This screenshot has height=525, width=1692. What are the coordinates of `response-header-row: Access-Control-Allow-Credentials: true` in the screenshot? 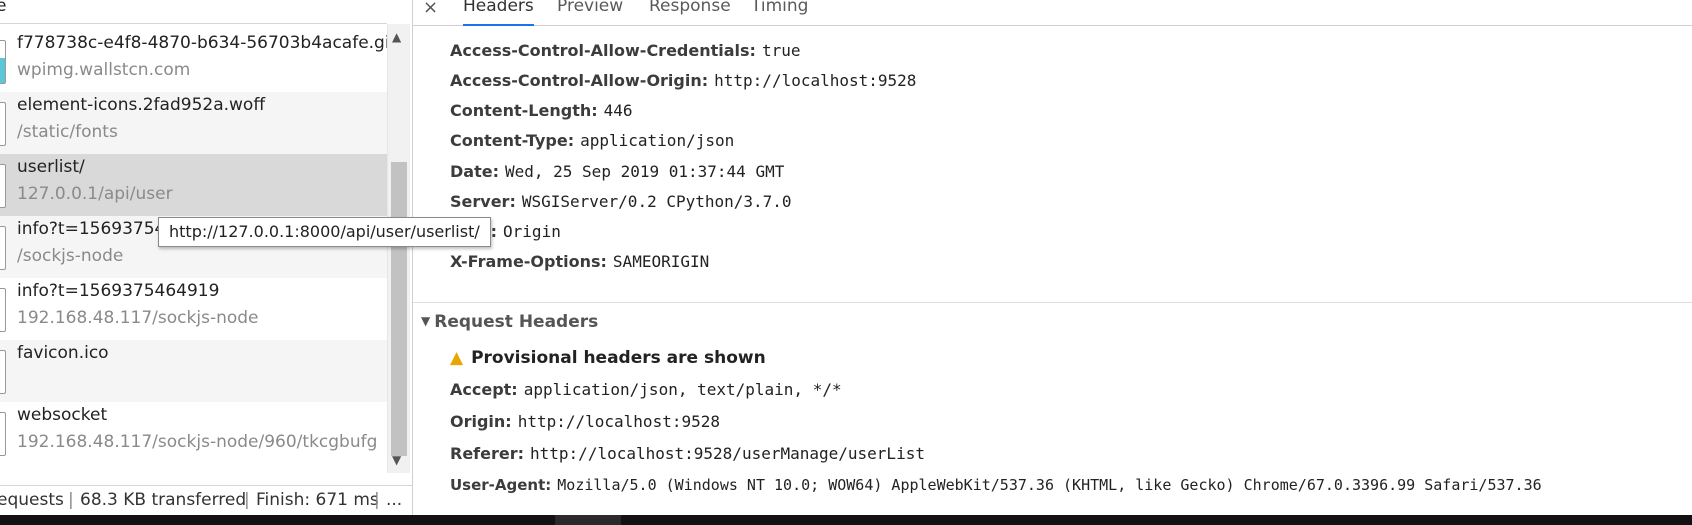 It's located at (625, 50).